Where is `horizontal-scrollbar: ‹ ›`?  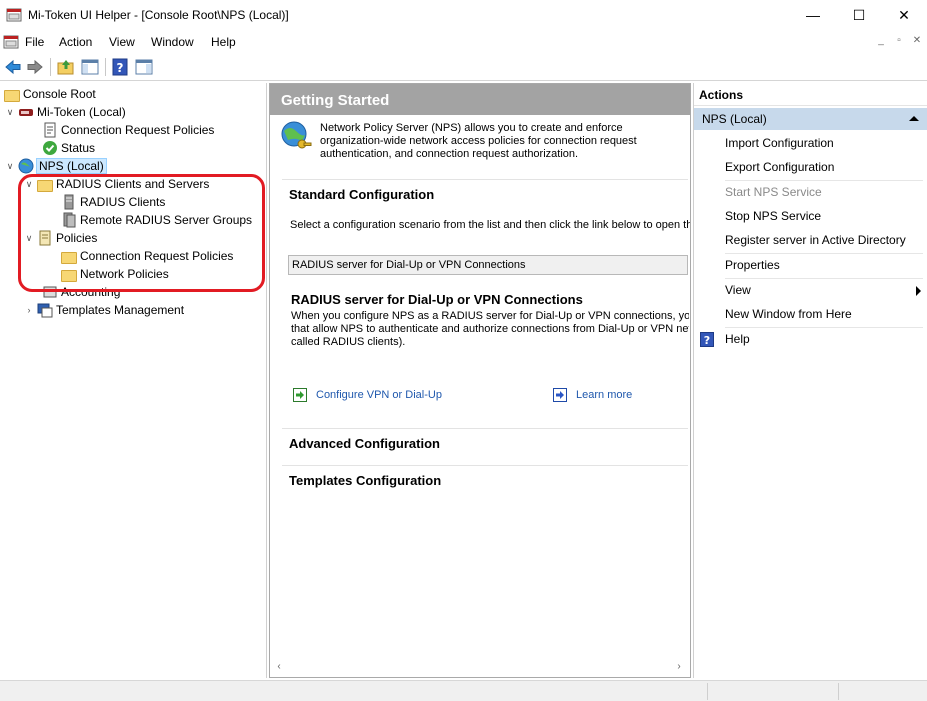
horizontal-scrollbar: ‹ › is located at coordinates (480, 667).